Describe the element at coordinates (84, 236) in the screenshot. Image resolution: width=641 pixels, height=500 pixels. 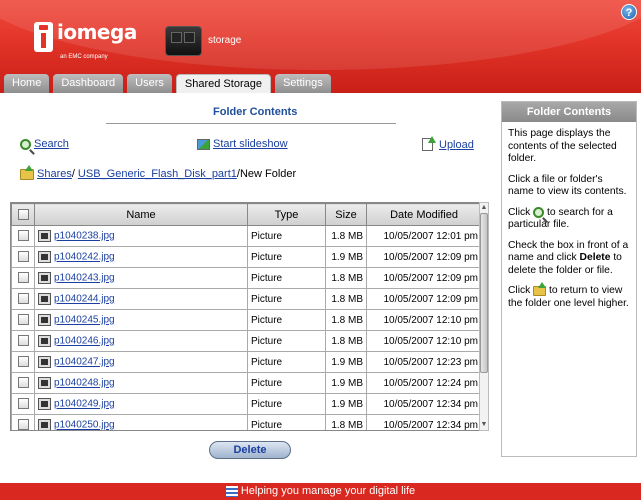
I see `file-link: p1040238.jpg` at that location.